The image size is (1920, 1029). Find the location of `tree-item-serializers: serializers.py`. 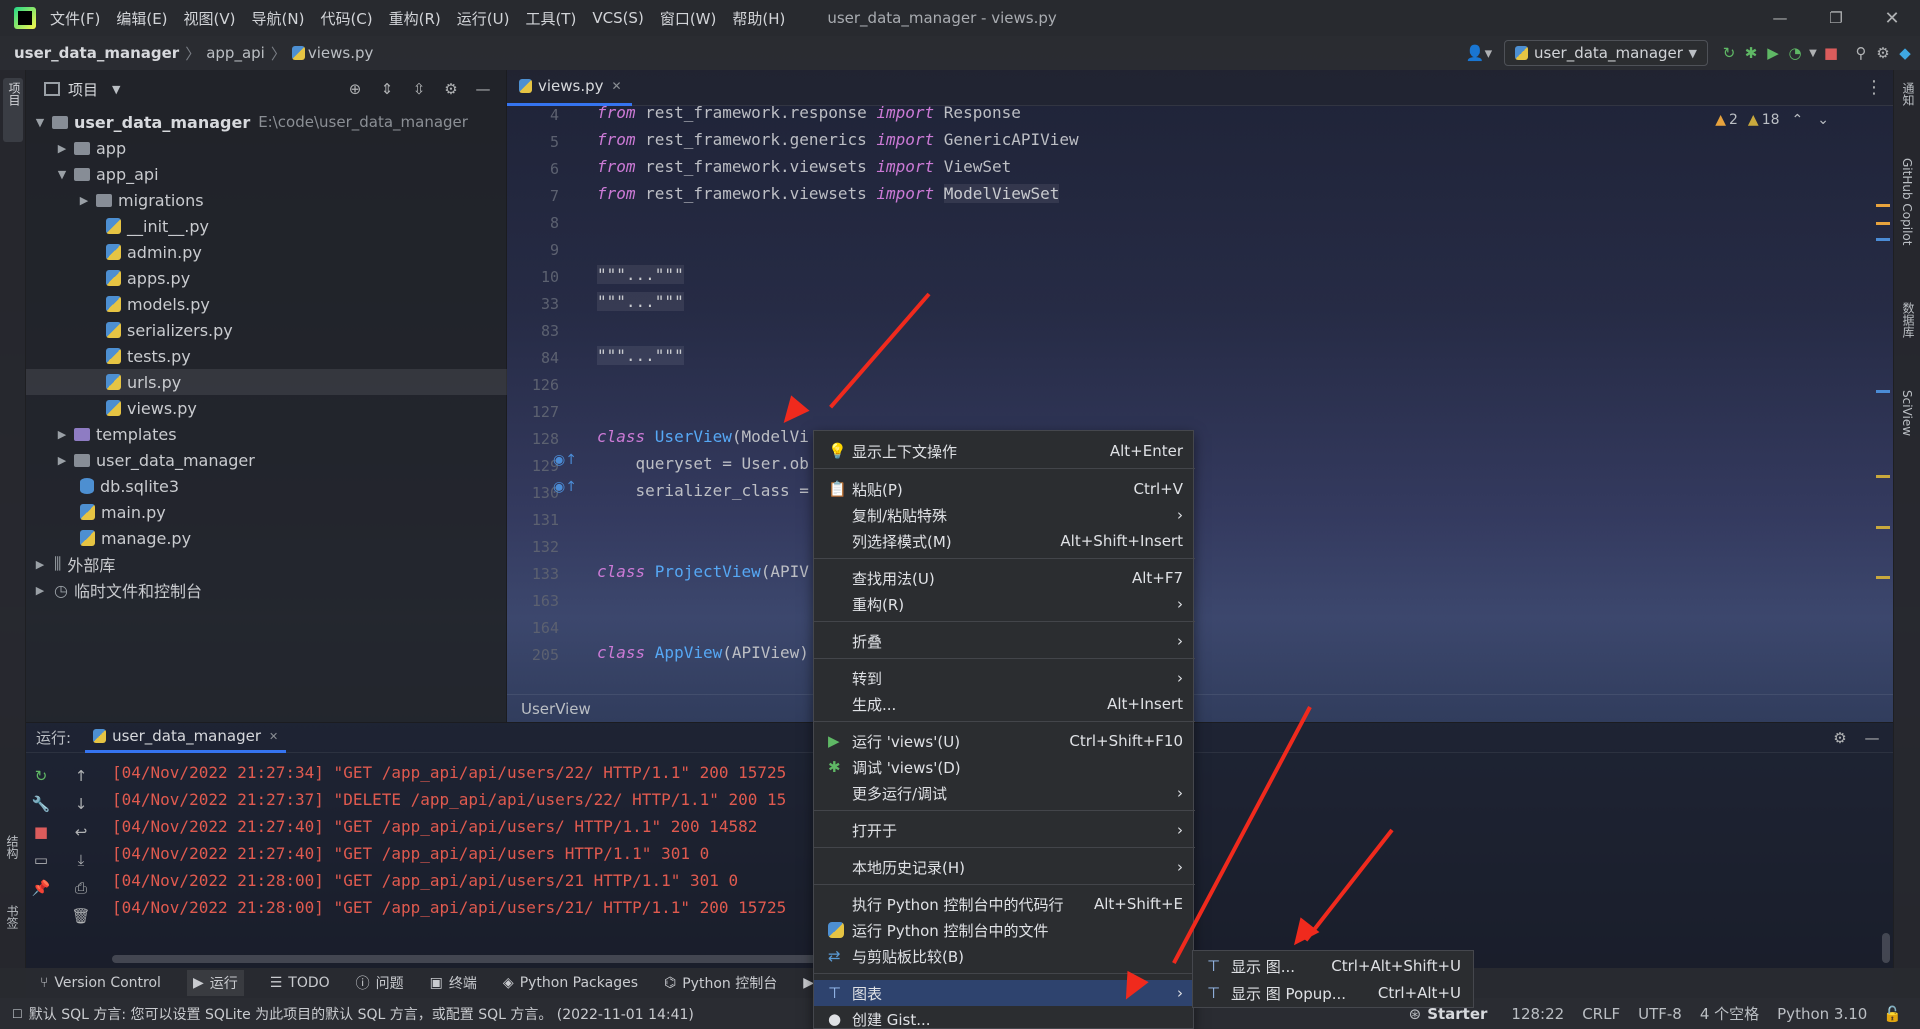

tree-item-serializers: serializers.py is located at coordinates (266, 330).